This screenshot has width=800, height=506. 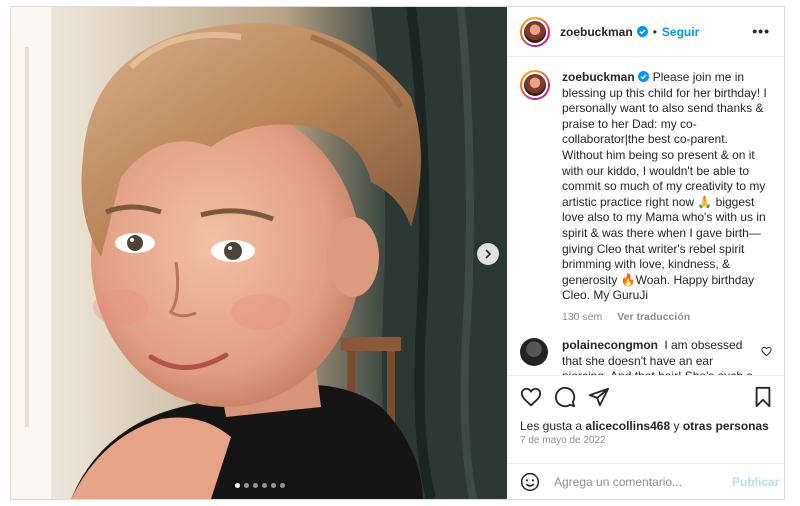 What do you see at coordinates (599, 397) in the screenshot?
I see `share-icon` at bounding box center [599, 397].